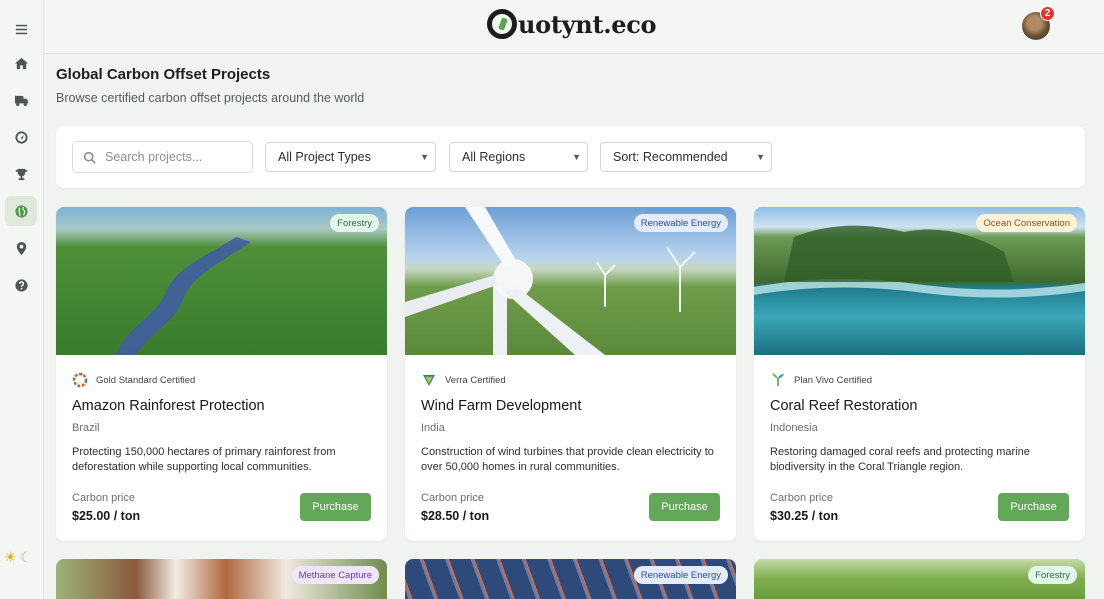  Describe the element at coordinates (10, 557) in the screenshot. I see `sun-icon: ☀` at that location.